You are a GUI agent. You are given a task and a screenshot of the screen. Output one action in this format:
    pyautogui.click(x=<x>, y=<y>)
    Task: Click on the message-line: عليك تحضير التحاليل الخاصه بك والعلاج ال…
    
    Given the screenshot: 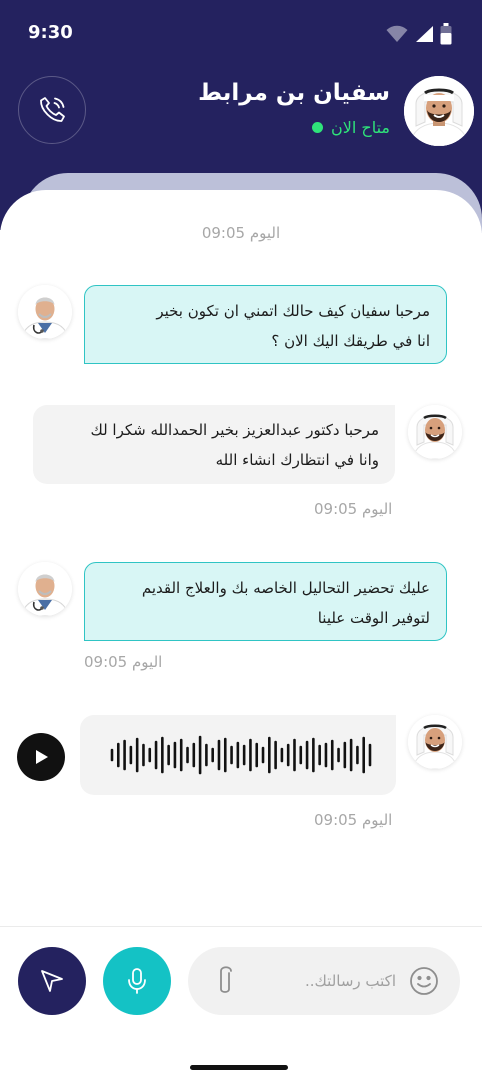 What is the action you would take?
    pyautogui.click(x=285, y=588)
    